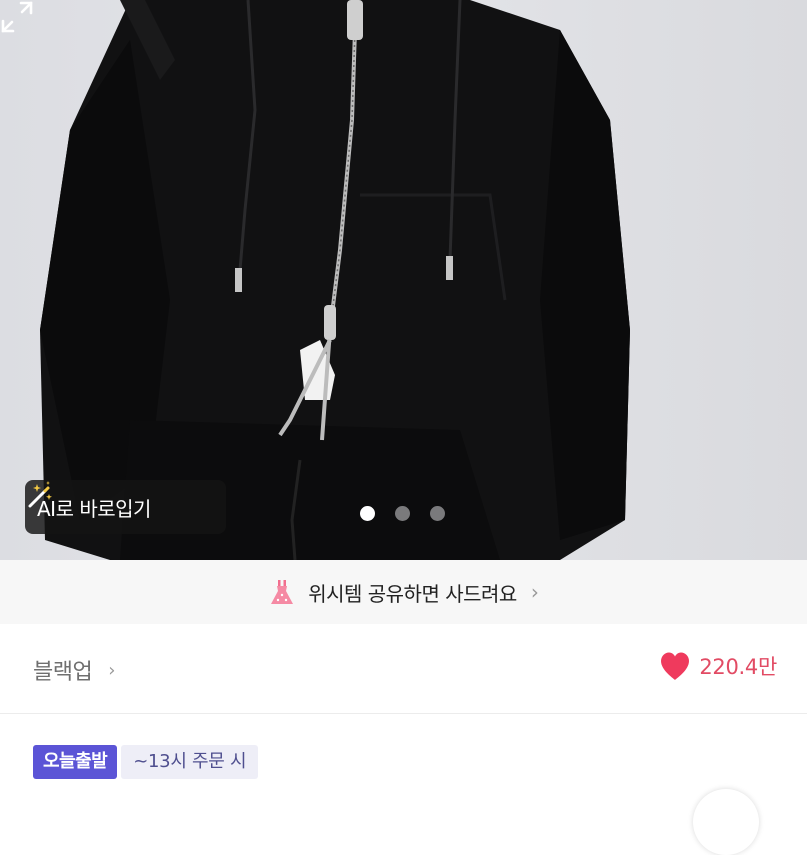 The width and height of the screenshot is (807, 855). What do you see at coordinates (403, 669) in the screenshot?
I see `brand-row: 블랙업 › 220.4만` at bounding box center [403, 669].